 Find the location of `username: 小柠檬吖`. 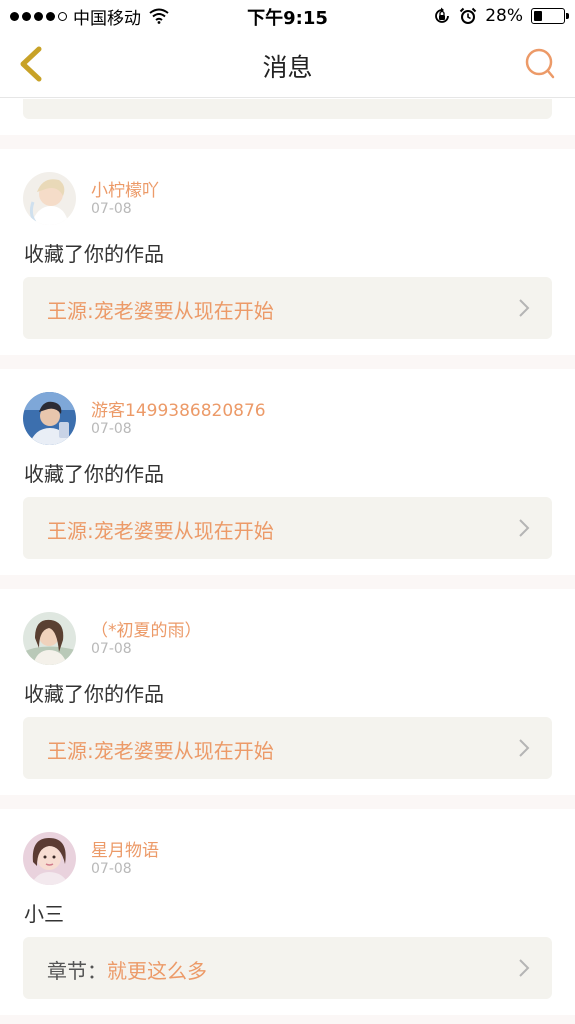

username: 小柠檬吖 is located at coordinates (125, 188).